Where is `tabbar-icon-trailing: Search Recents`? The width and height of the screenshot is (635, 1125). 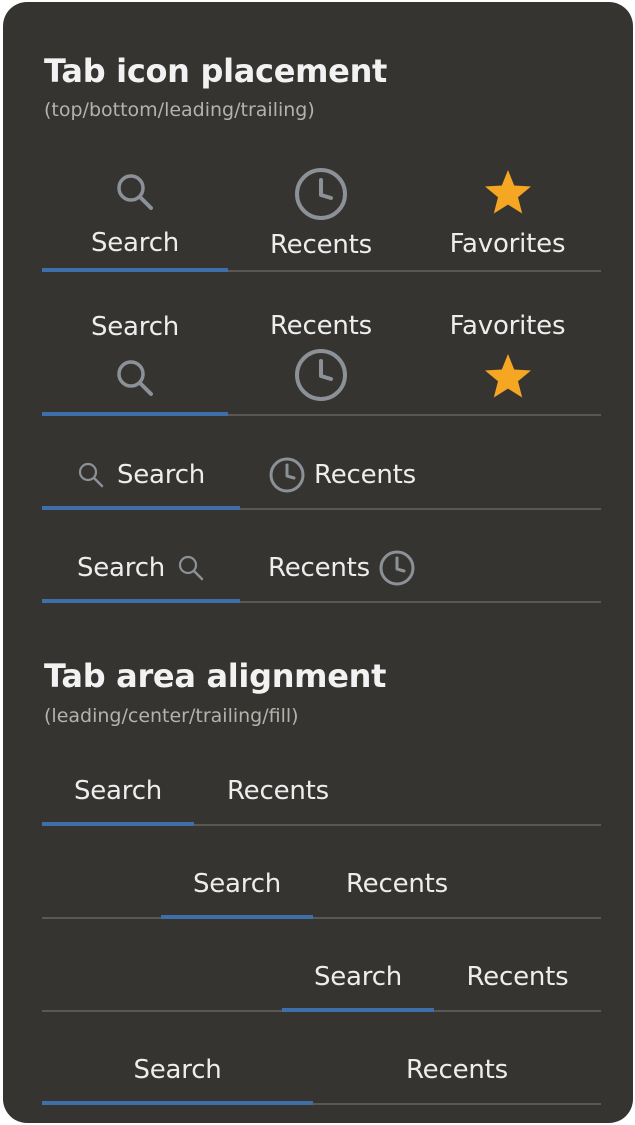
tabbar-icon-trailing: Search Recents is located at coordinates (321, 569).